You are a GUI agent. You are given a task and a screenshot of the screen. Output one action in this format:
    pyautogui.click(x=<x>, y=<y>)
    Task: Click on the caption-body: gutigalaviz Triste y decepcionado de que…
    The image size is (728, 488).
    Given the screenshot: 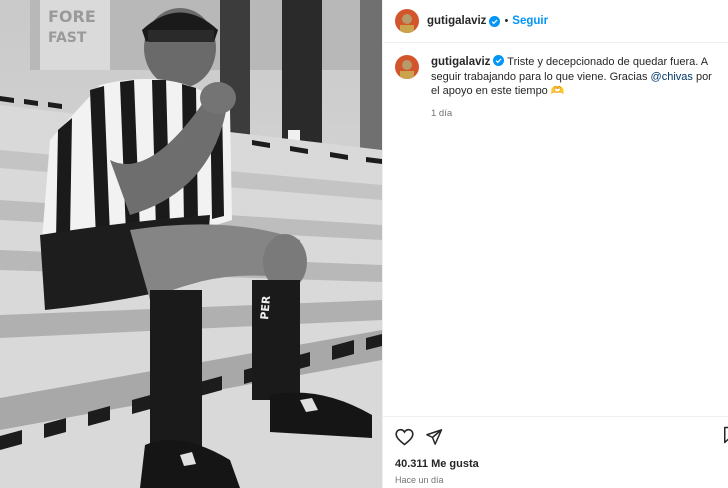 What is the action you would take?
    pyautogui.click(x=574, y=88)
    